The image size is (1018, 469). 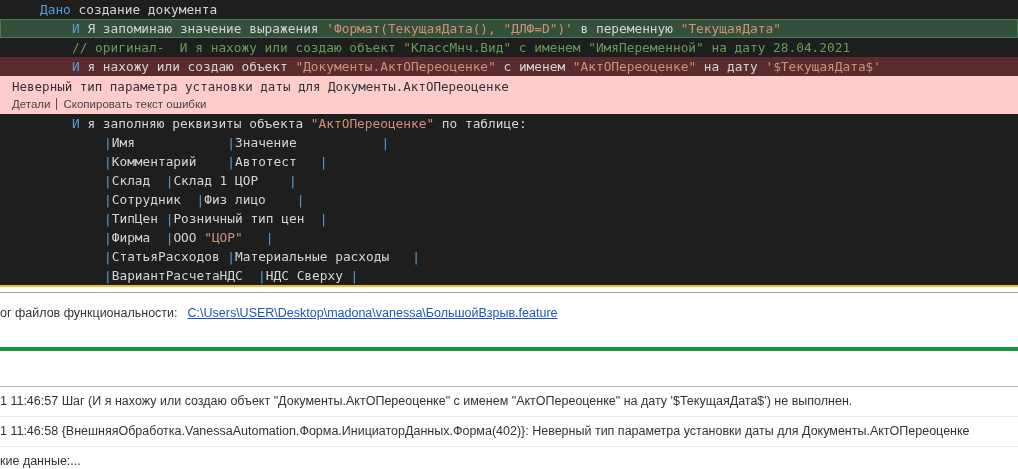 What do you see at coordinates (200, 181) in the screenshot?
I see `code-line: |Склад |Склад 1 ЦОР |` at bounding box center [200, 181].